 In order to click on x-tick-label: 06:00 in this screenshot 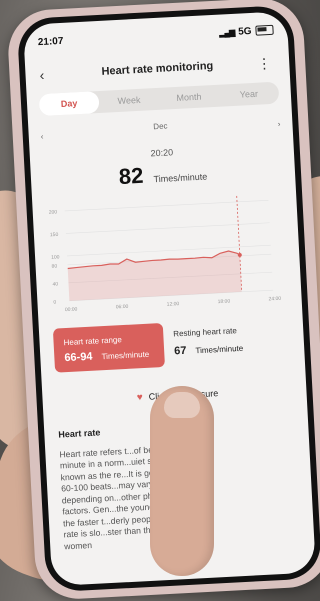, I will do `click(122, 307)`.